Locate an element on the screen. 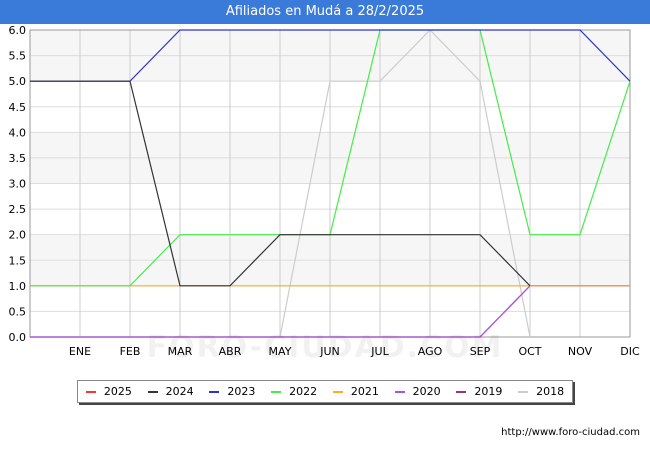 This screenshot has width=650, height=450. legend-label: 2025 is located at coordinates (117, 391).